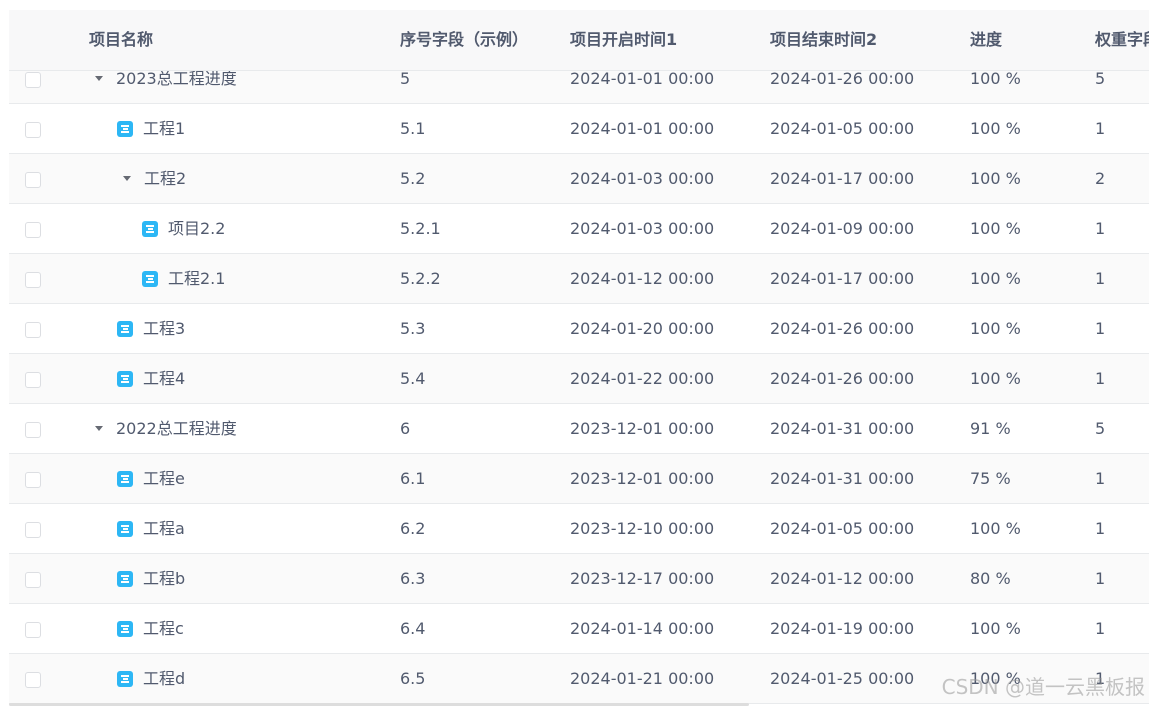  I want to click on row-name: 工程b, so click(164, 578).